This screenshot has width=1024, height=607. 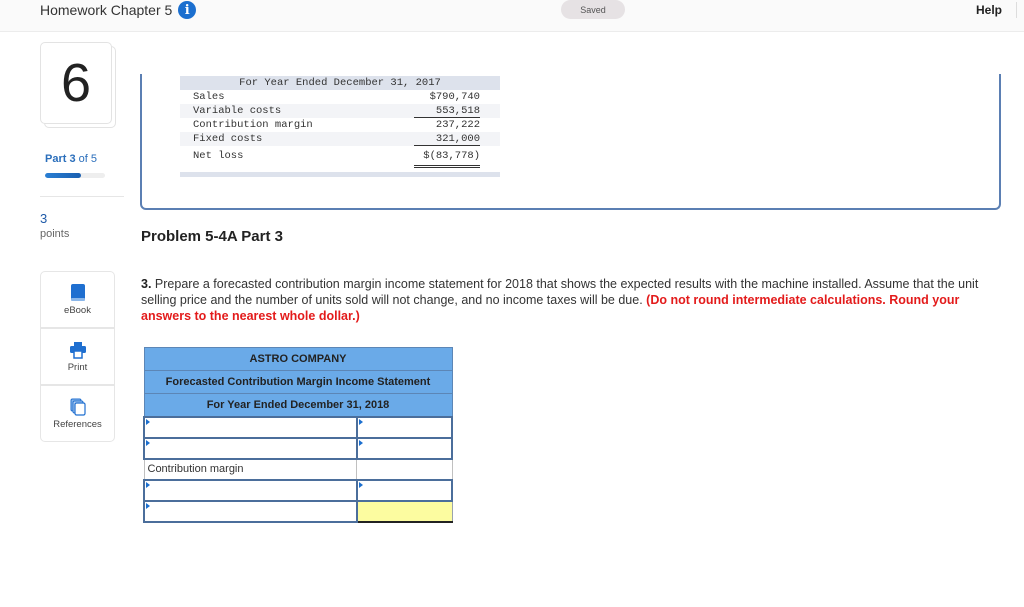 I want to click on part-word: Part, so click(x=56, y=159).